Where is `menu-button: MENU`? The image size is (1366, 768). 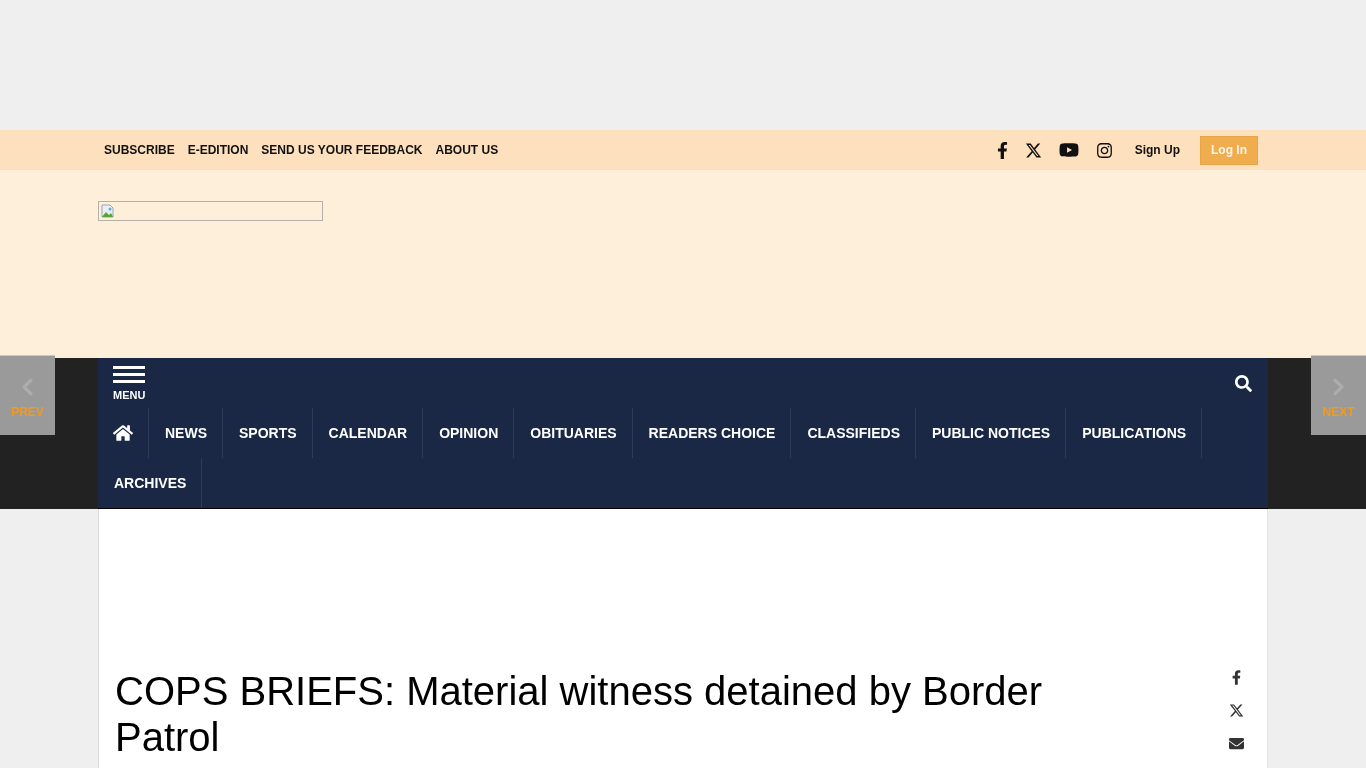 menu-button: MENU is located at coordinates (129, 383).